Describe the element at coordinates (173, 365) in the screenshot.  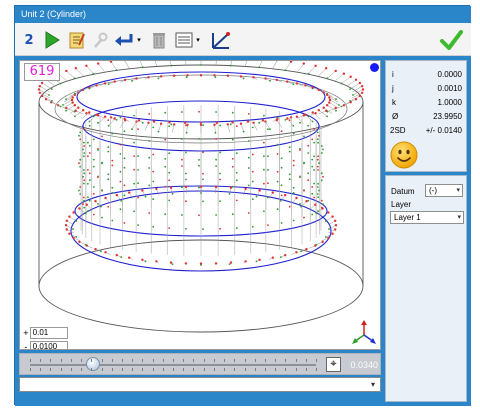
I see `slider-track` at that location.